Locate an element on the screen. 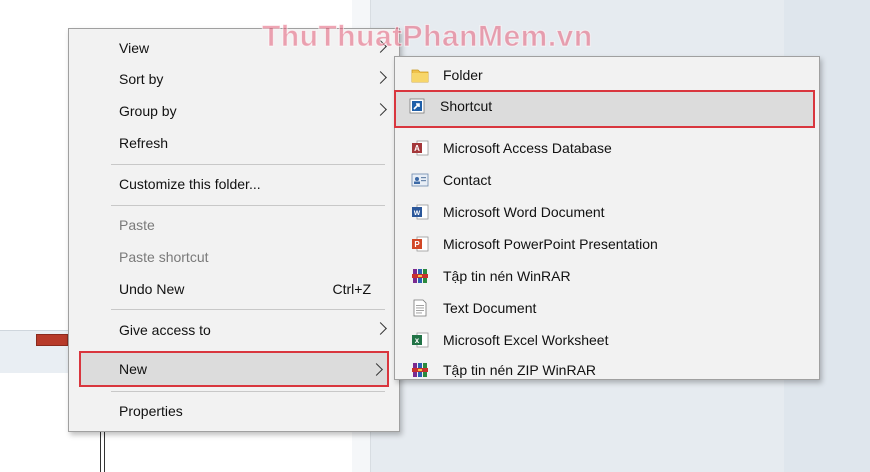 The image size is (870, 472). svg-text: x is located at coordinates (417, 340).